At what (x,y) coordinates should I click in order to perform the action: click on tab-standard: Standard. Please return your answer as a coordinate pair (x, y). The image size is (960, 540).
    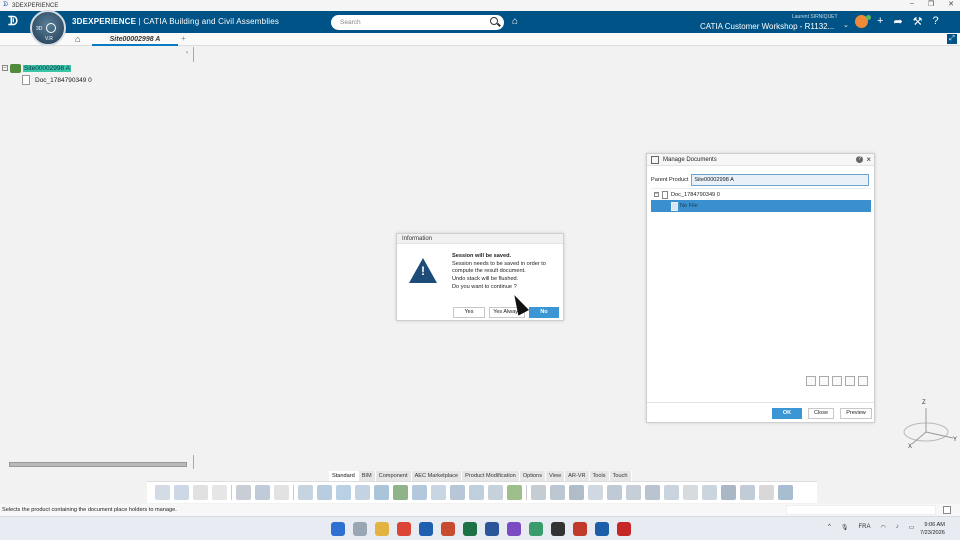
    Looking at the image, I should click on (344, 476).